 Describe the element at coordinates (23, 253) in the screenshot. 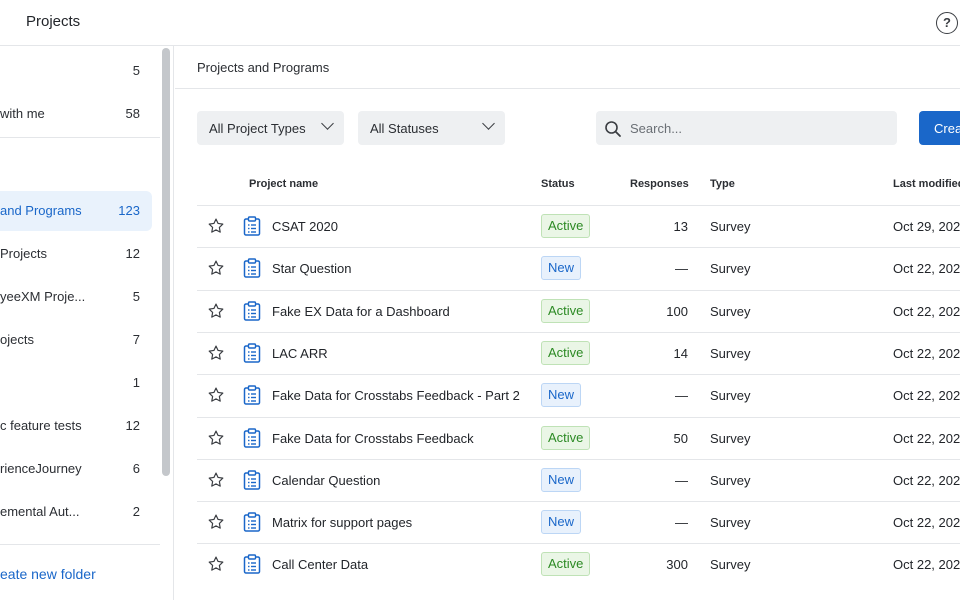

I see `folder-label: Projects` at that location.